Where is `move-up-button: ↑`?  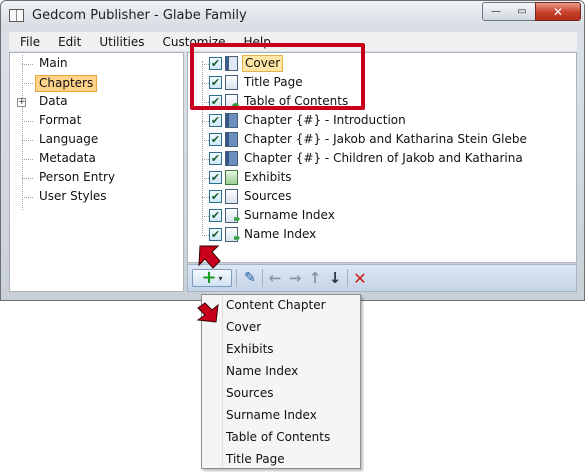 move-up-button: ↑ is located at coordinates (315, 278).